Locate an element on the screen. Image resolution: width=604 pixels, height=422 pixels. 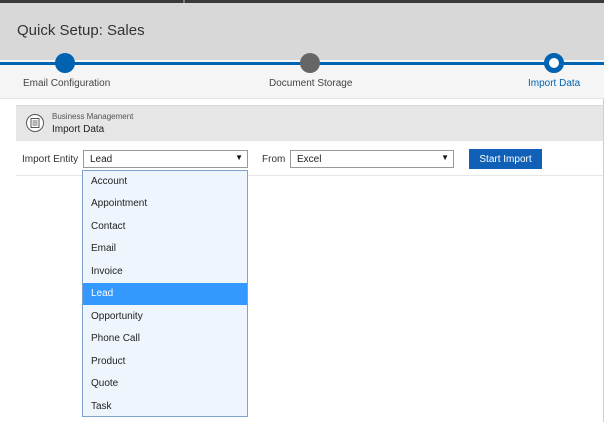
from-label: From is located at coordinates (274, 159).